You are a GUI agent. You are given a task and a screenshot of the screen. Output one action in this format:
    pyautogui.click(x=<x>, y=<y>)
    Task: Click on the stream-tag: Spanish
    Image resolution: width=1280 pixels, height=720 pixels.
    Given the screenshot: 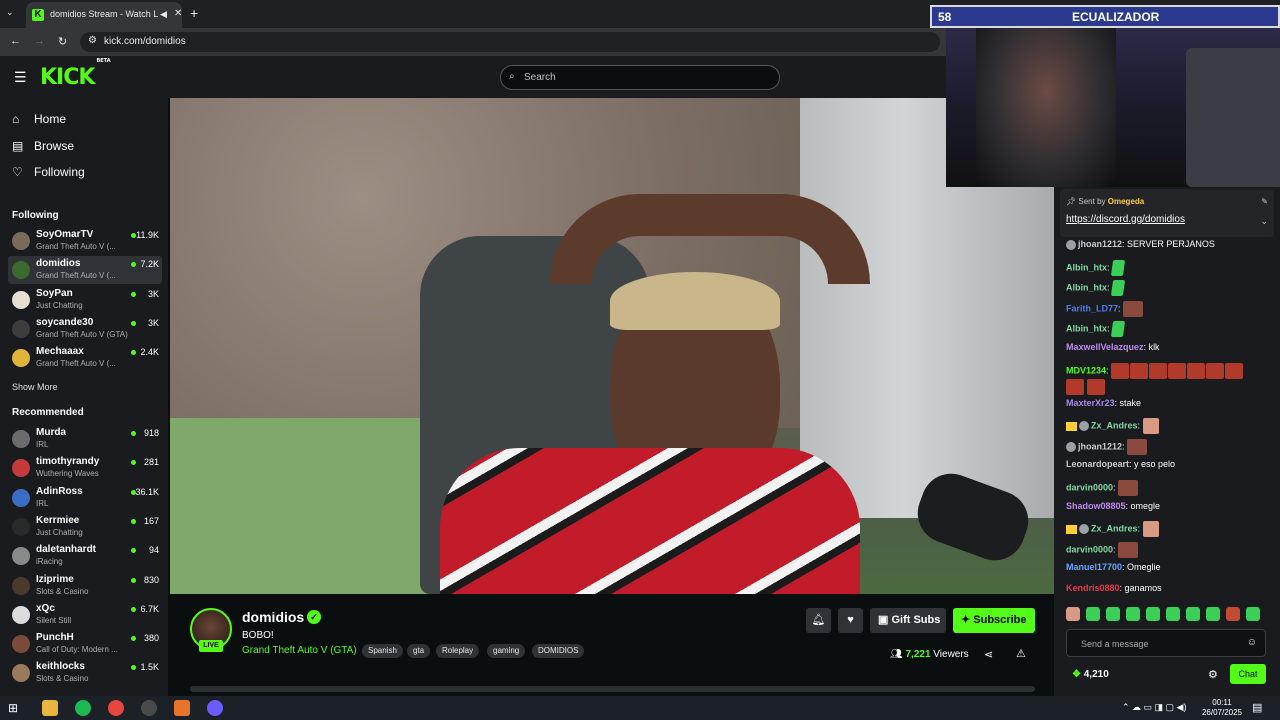 What is the action you would take?
    pyautogui.click(x=382, y=651)
    